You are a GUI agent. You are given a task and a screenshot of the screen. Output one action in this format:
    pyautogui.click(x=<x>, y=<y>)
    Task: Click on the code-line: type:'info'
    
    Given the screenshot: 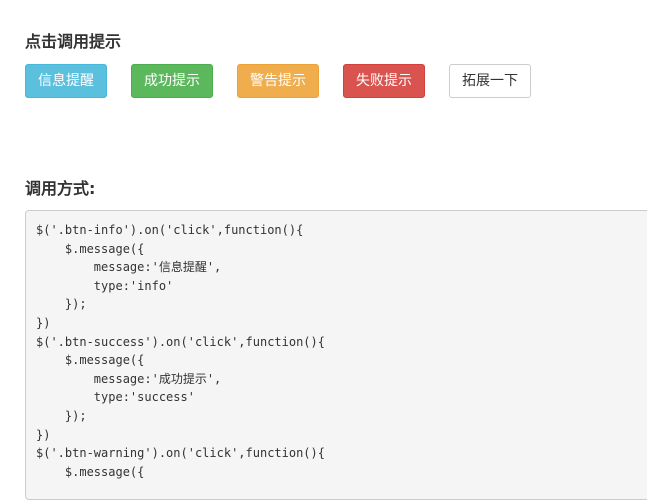 What is the action you would take?
    pyautogui.click(x=105, y=285)
    